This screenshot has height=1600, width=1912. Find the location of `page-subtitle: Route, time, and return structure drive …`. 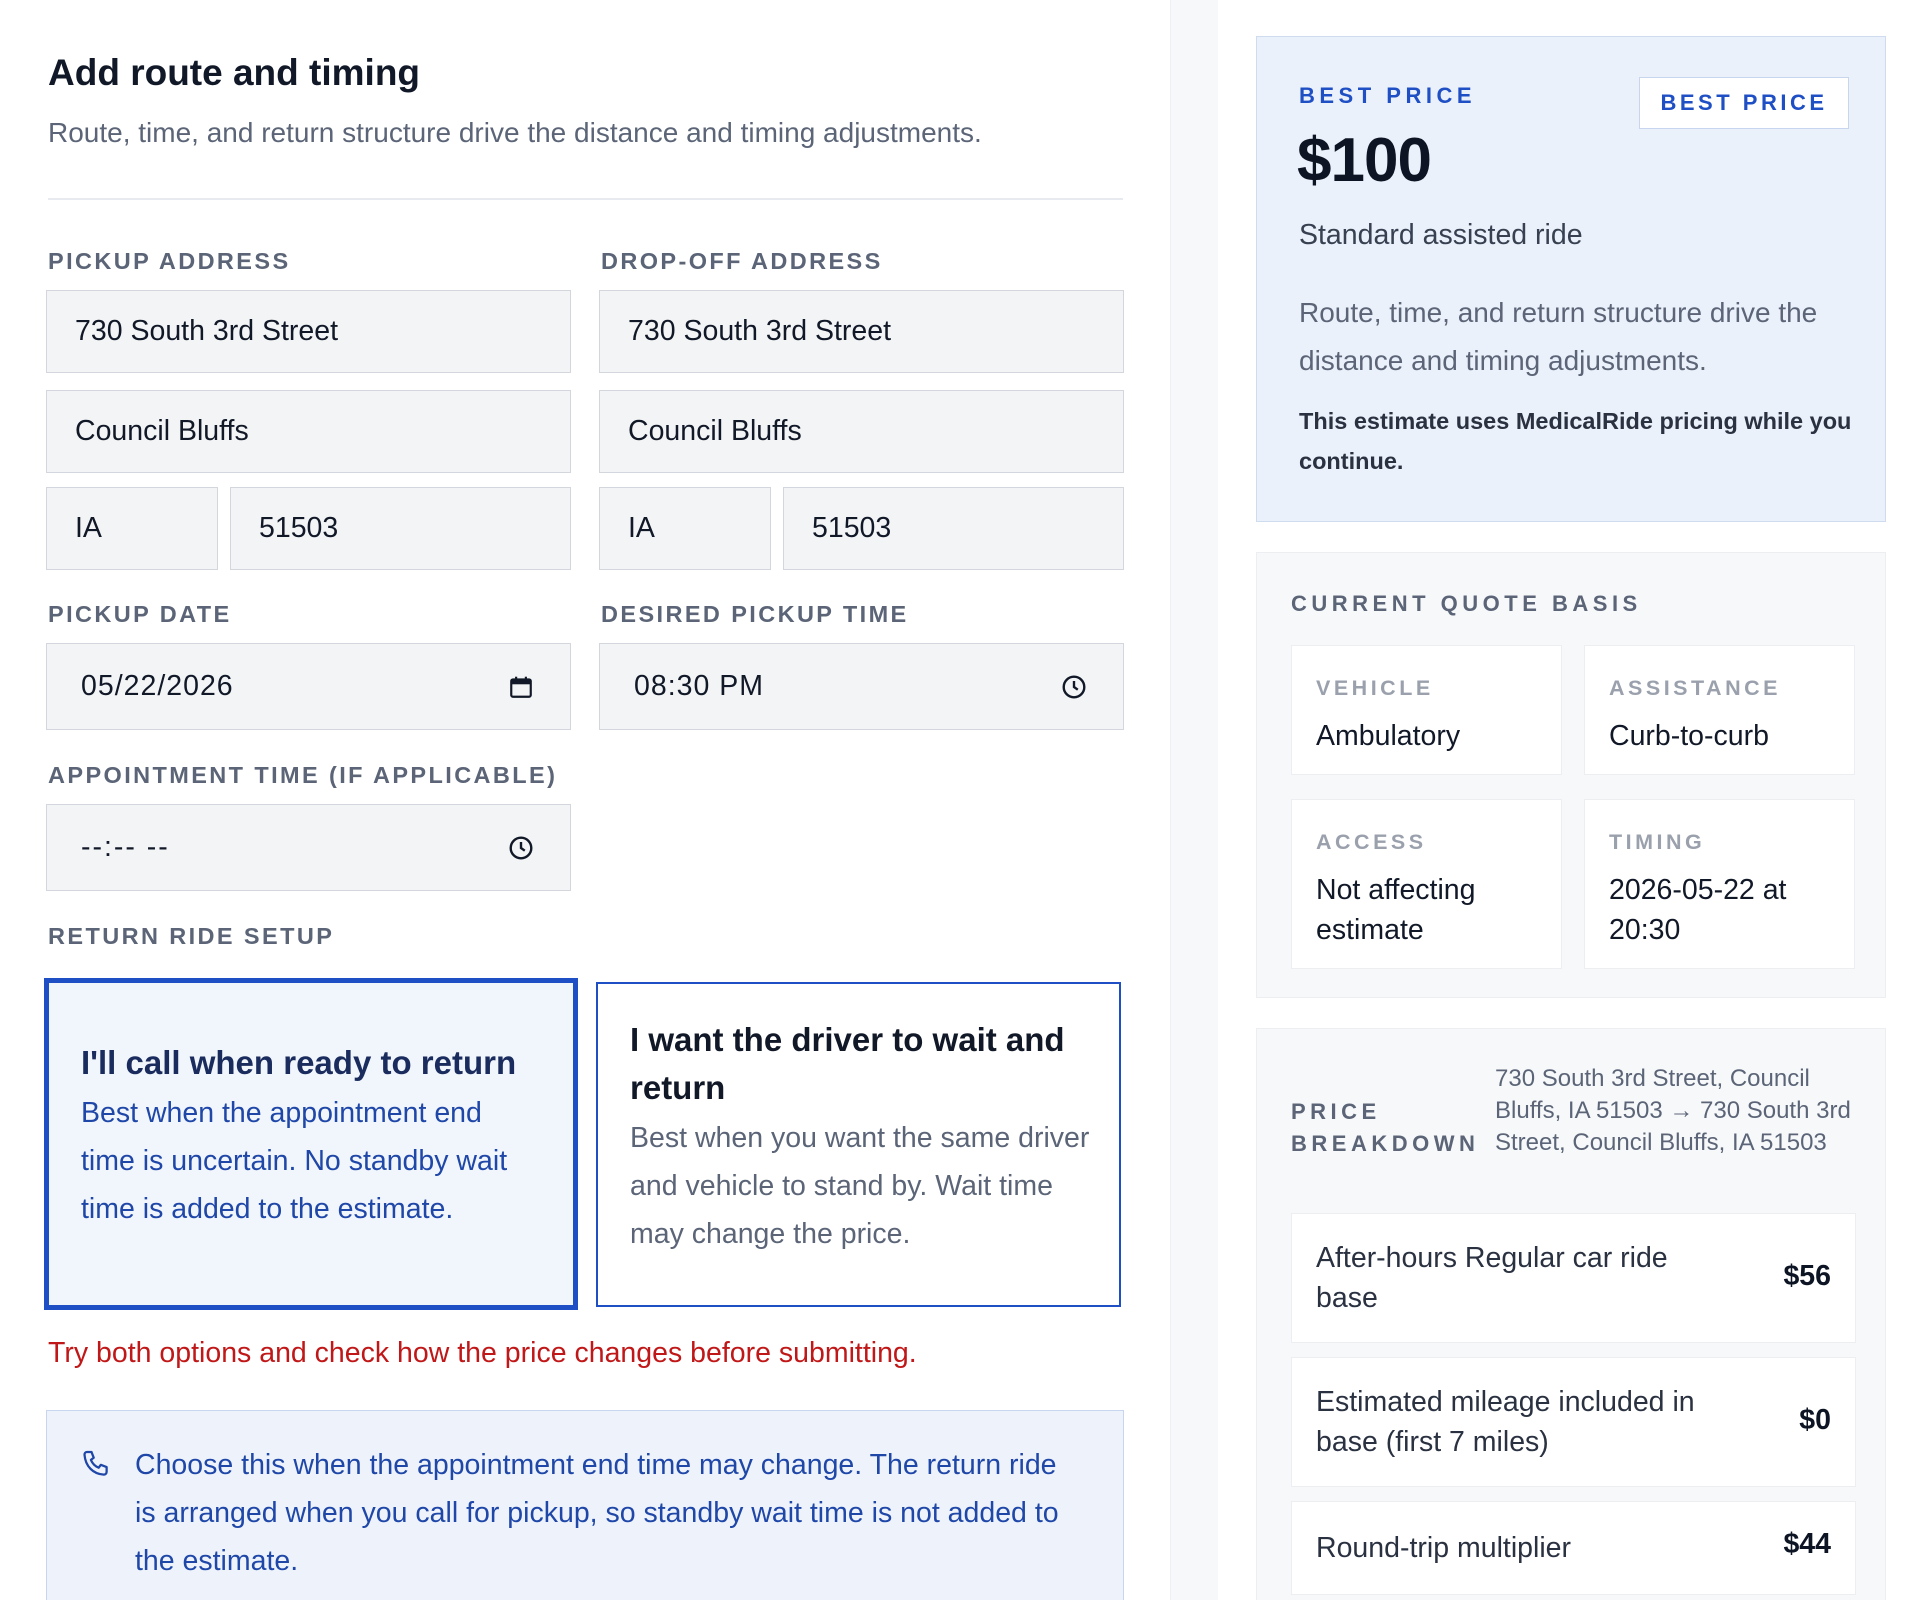

page-subtitle: Route, time, and return structure drive … is located at coordinates (515, 132).